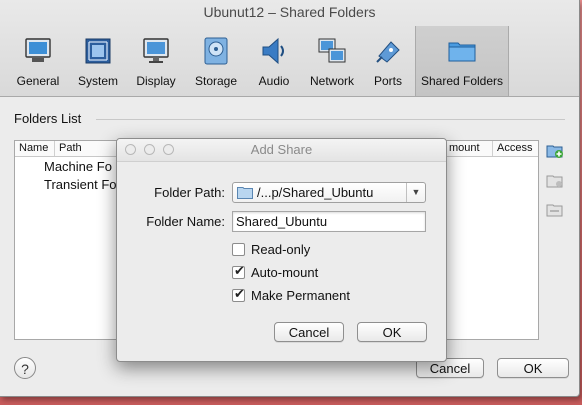 Image resolution: width=582 pixels, height=405 pixels. I want to click on make-permanent-label: Make Permanent, so click(300, 295).